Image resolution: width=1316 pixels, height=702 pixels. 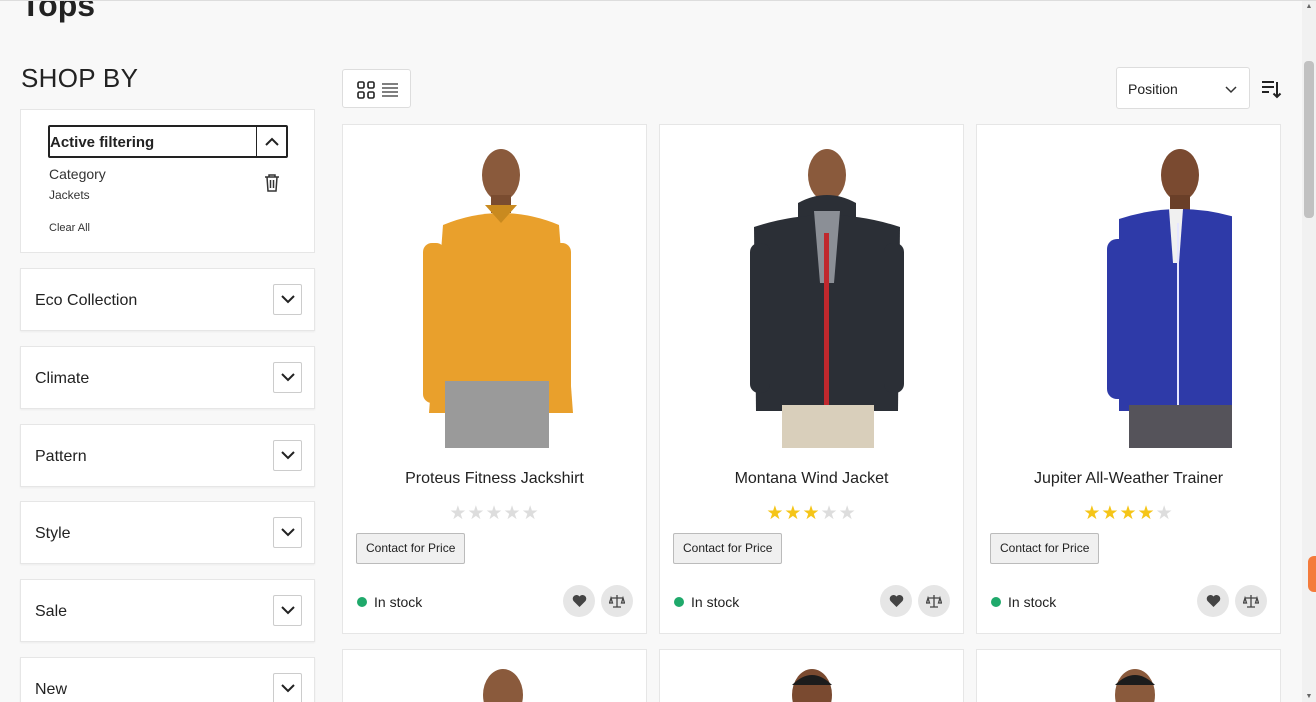 I want to click on facet-sale: Sale, so click(x=167, y=610).